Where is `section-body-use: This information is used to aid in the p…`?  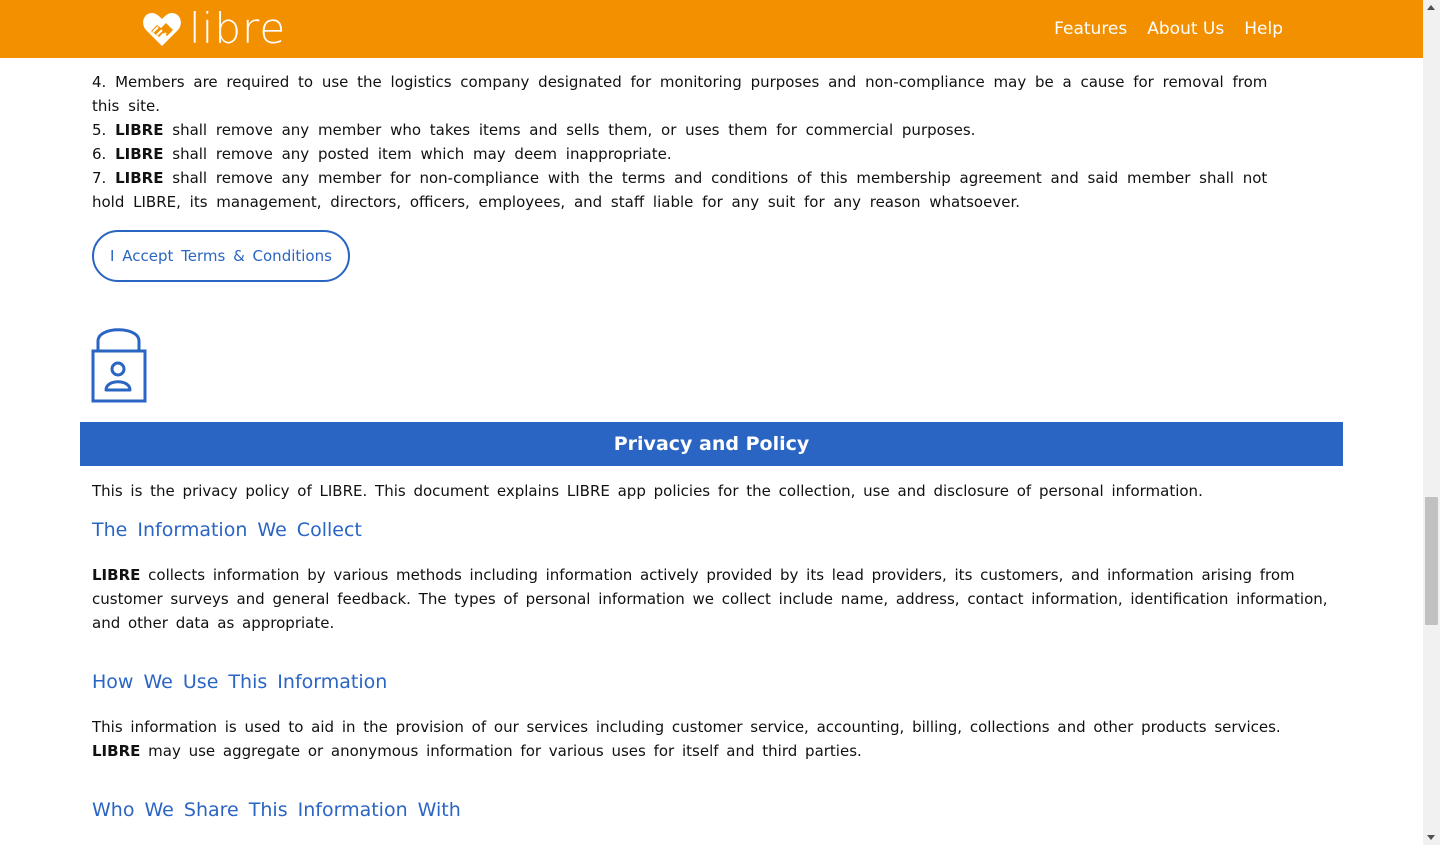 section-body-use: This information is used to aid in the p… is located at coordinates (686, 739).